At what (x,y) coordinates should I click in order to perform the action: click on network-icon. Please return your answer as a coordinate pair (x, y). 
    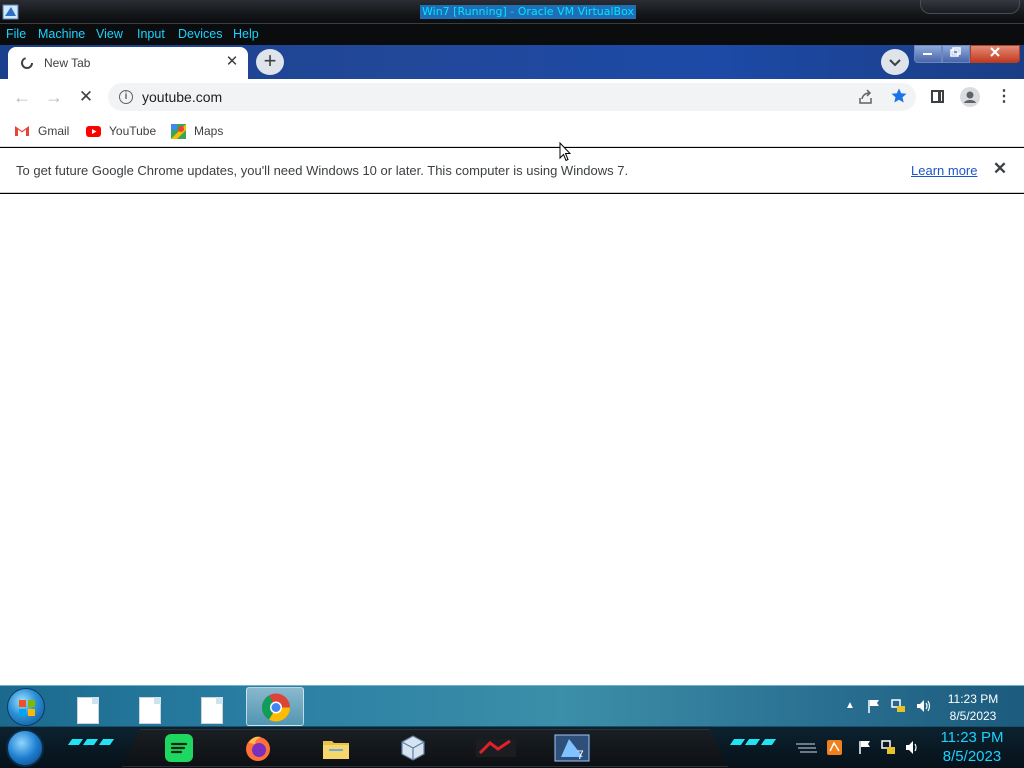
    Looking at the image, I should click on (899, 706).